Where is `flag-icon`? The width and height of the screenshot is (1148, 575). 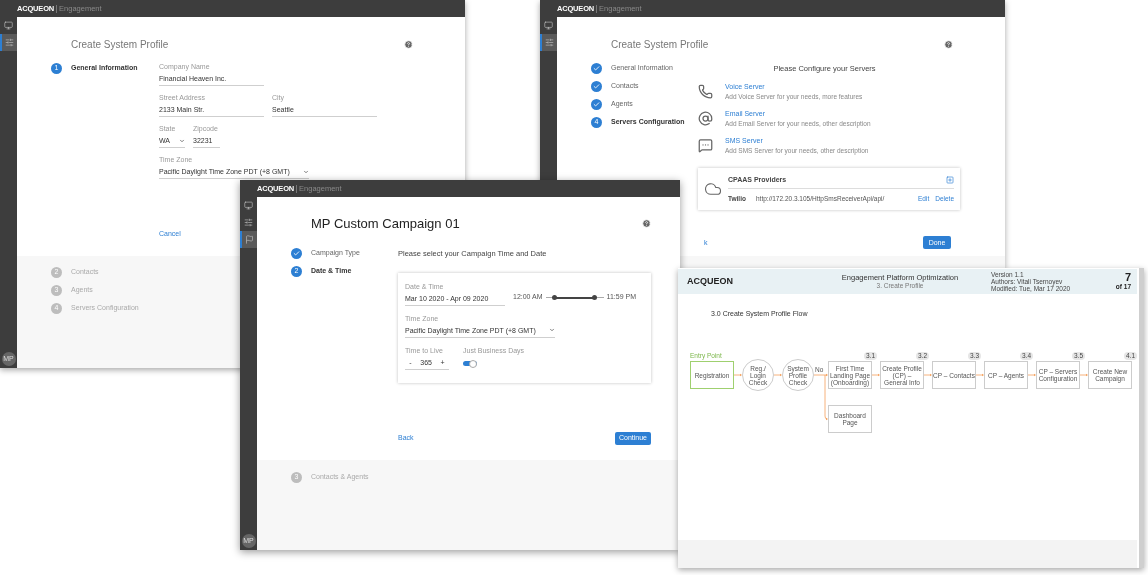 flag-icon is located at coordinates (249, 239).